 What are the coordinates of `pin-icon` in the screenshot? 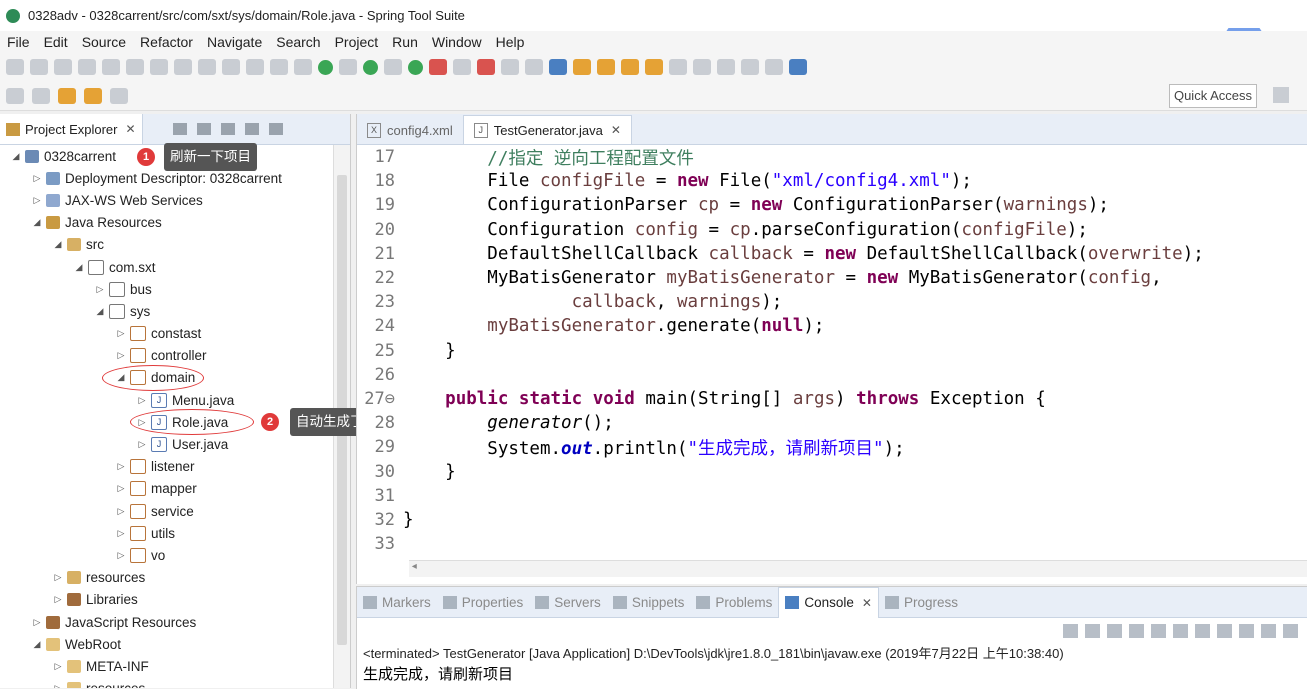 It's located at (678, 67).